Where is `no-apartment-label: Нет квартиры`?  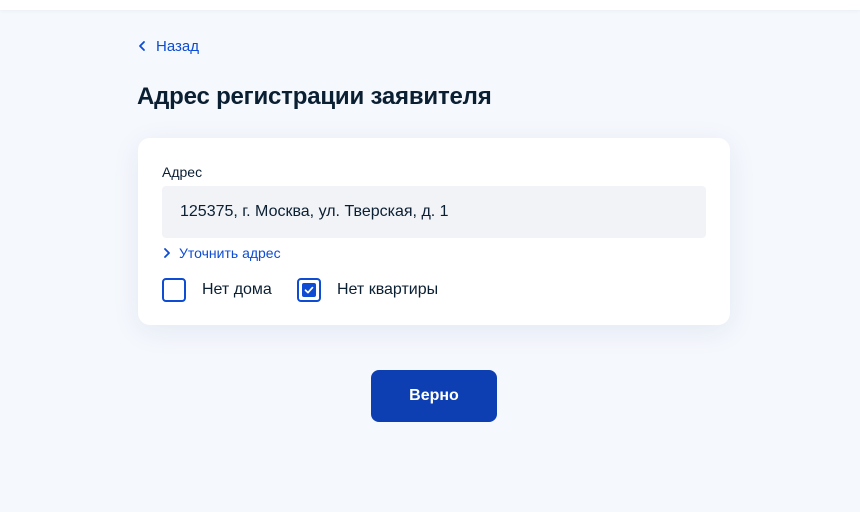
no-apartment-label: Нет квартиры is located at coordinates (388, 289).